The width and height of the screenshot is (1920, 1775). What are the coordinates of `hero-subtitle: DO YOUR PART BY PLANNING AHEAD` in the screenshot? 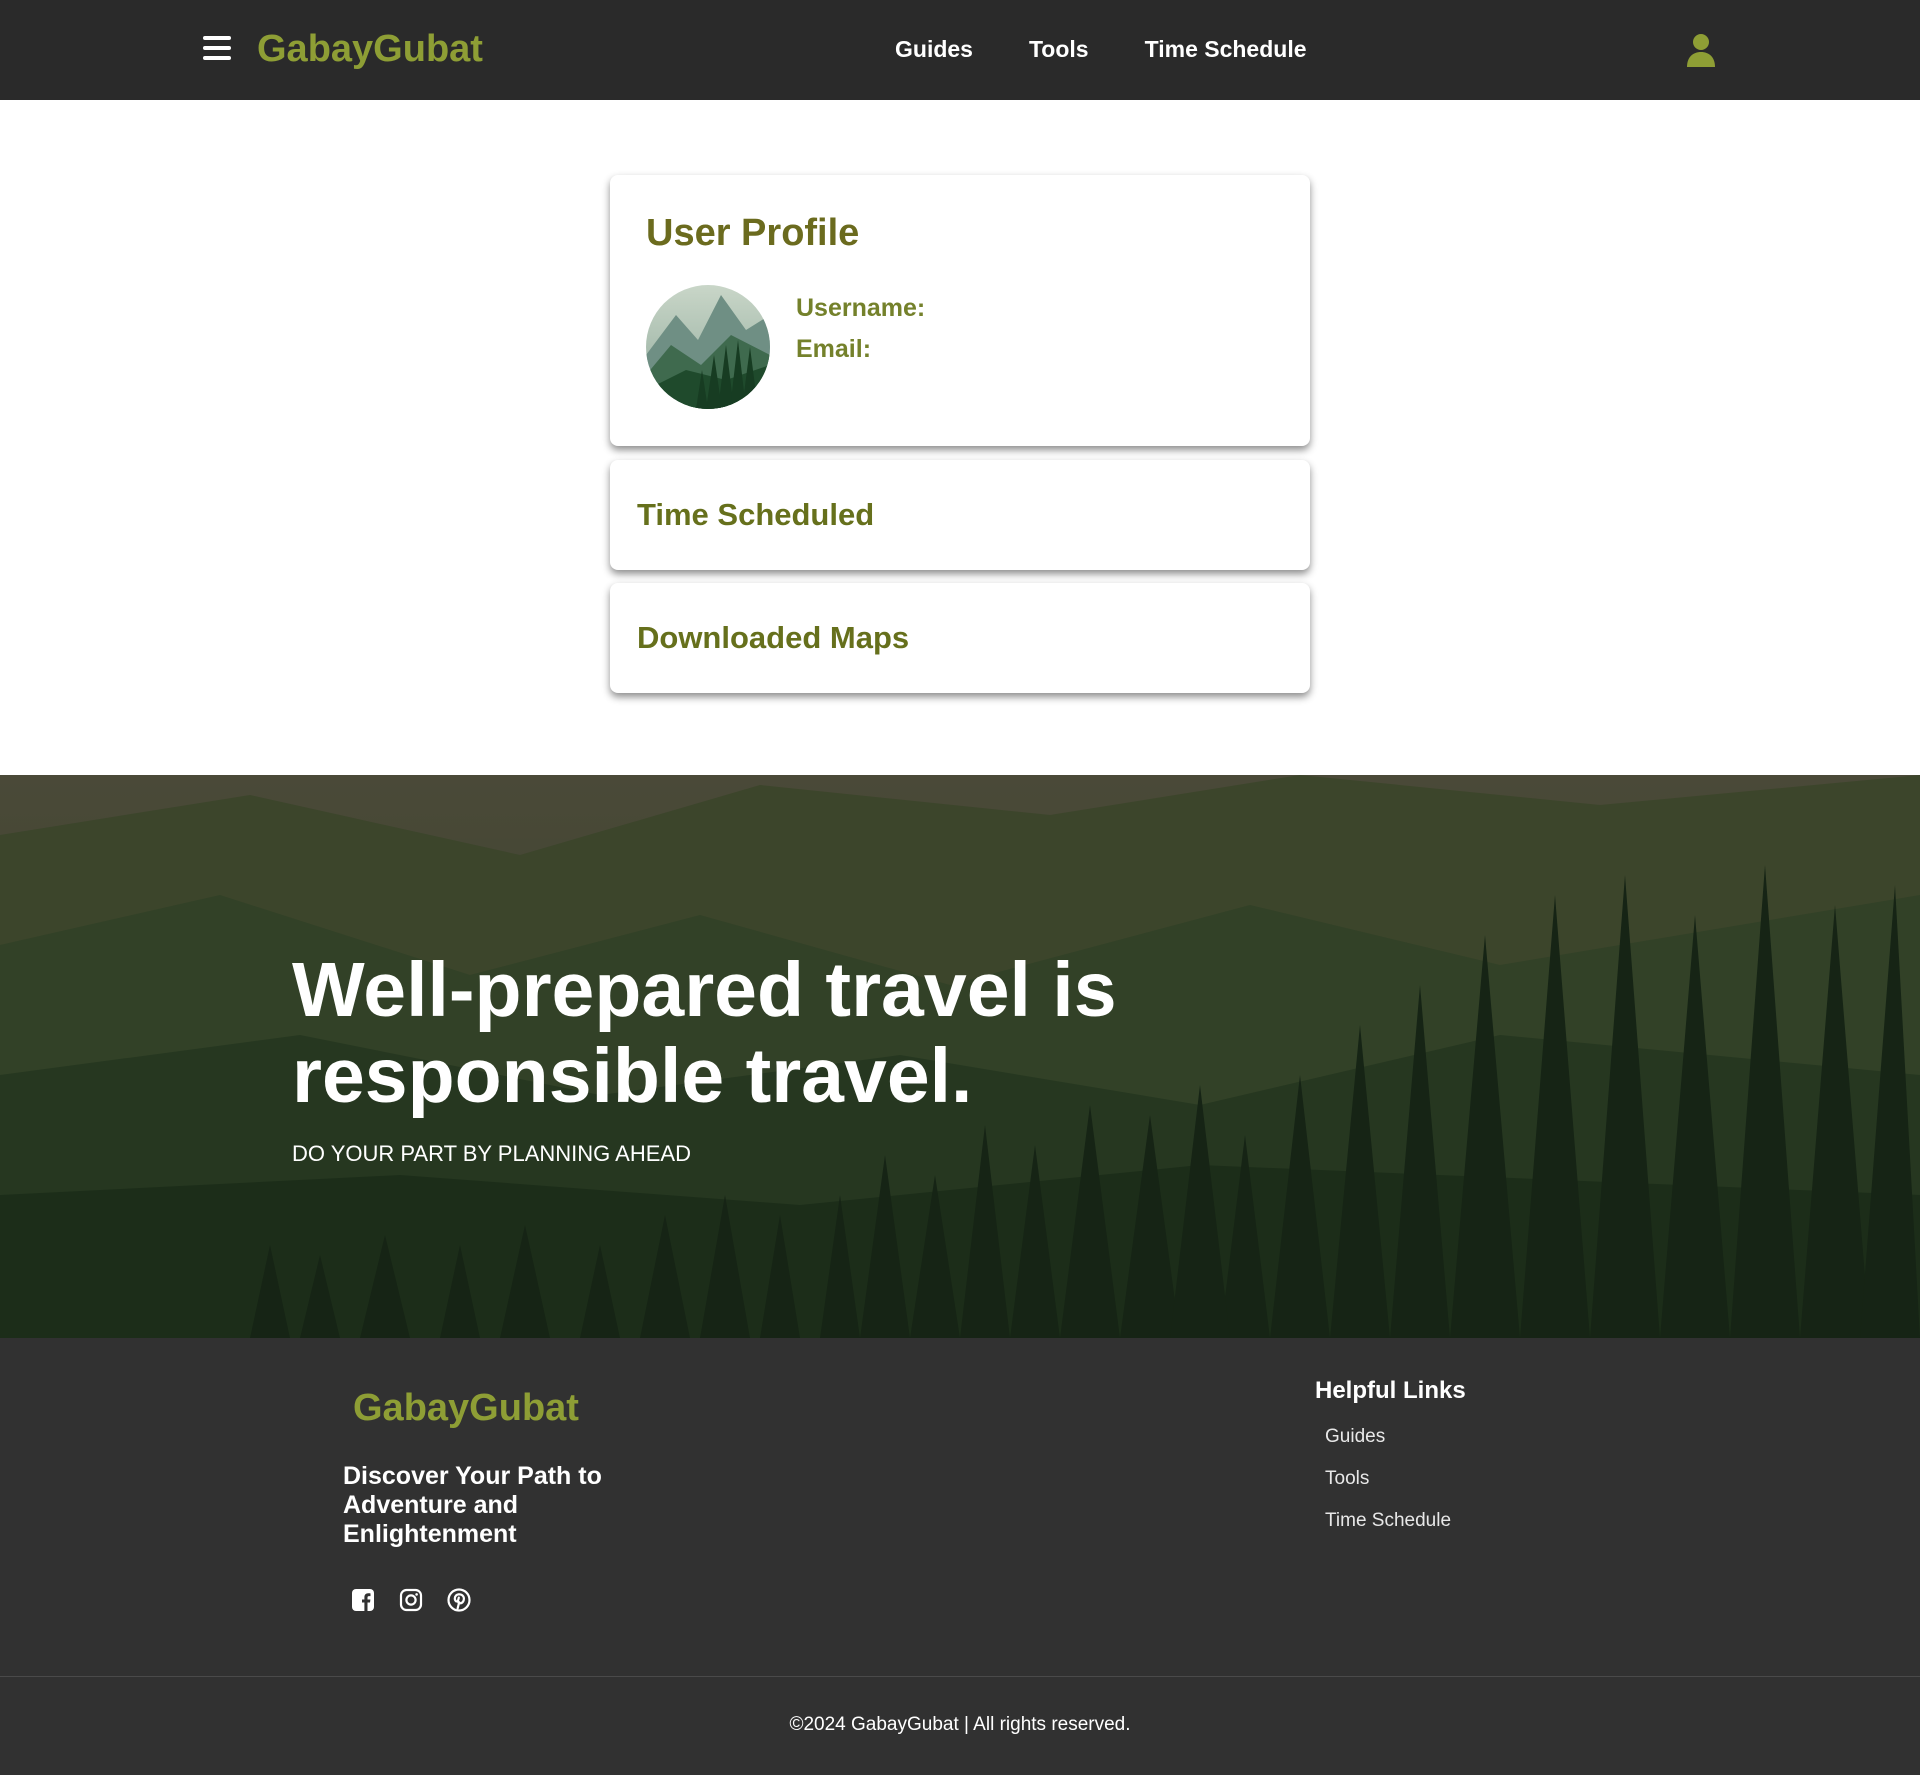 It's located at (491, 1153).